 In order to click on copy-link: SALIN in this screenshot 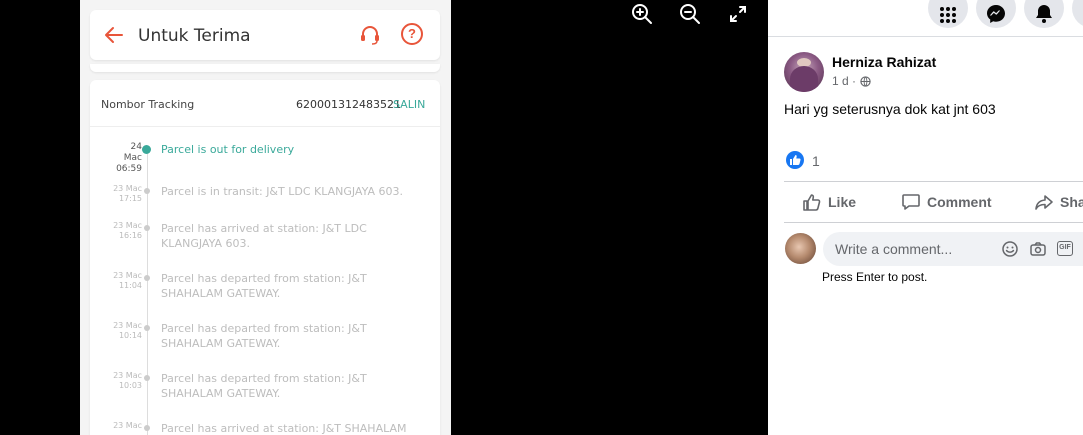, I will do `click(409, 104)`.